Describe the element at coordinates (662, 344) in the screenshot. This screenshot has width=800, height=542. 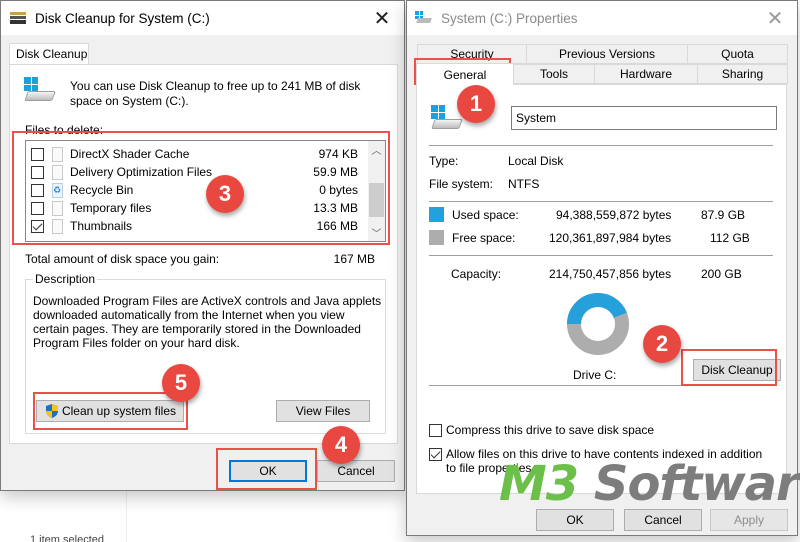
I see `step-badge-2: 2` at that location.